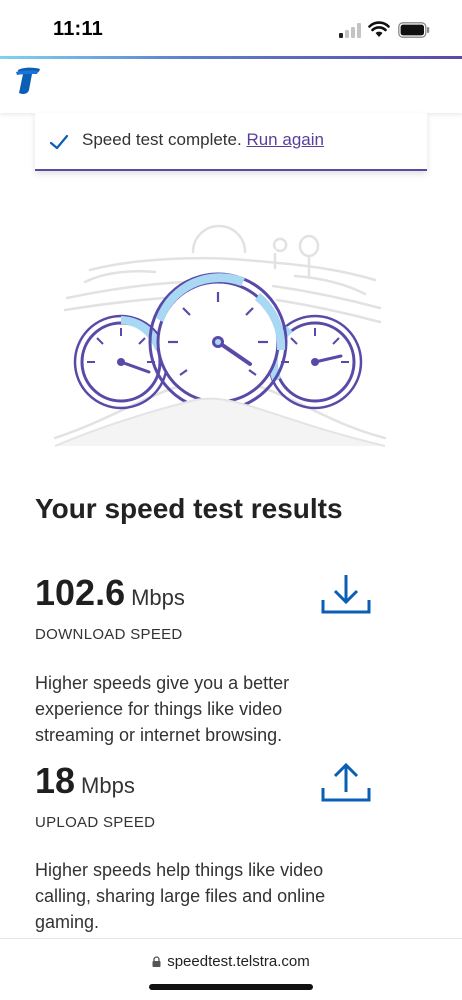 Image resolution: width=462 pixels, height=1000 pixels. Describe the element at coordinates (28, 81) in the screenshot. I see `telstra-logo-icon` at that location.